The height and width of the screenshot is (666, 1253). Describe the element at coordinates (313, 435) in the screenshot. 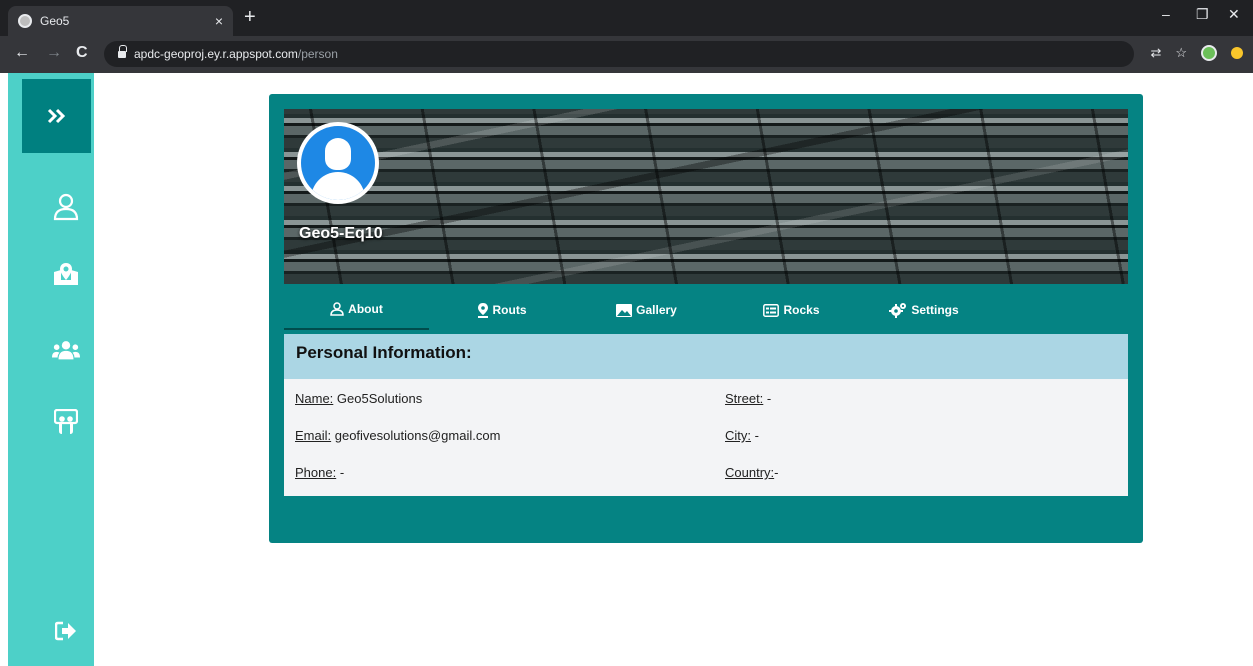

I see `email-label: Email:` at that location.